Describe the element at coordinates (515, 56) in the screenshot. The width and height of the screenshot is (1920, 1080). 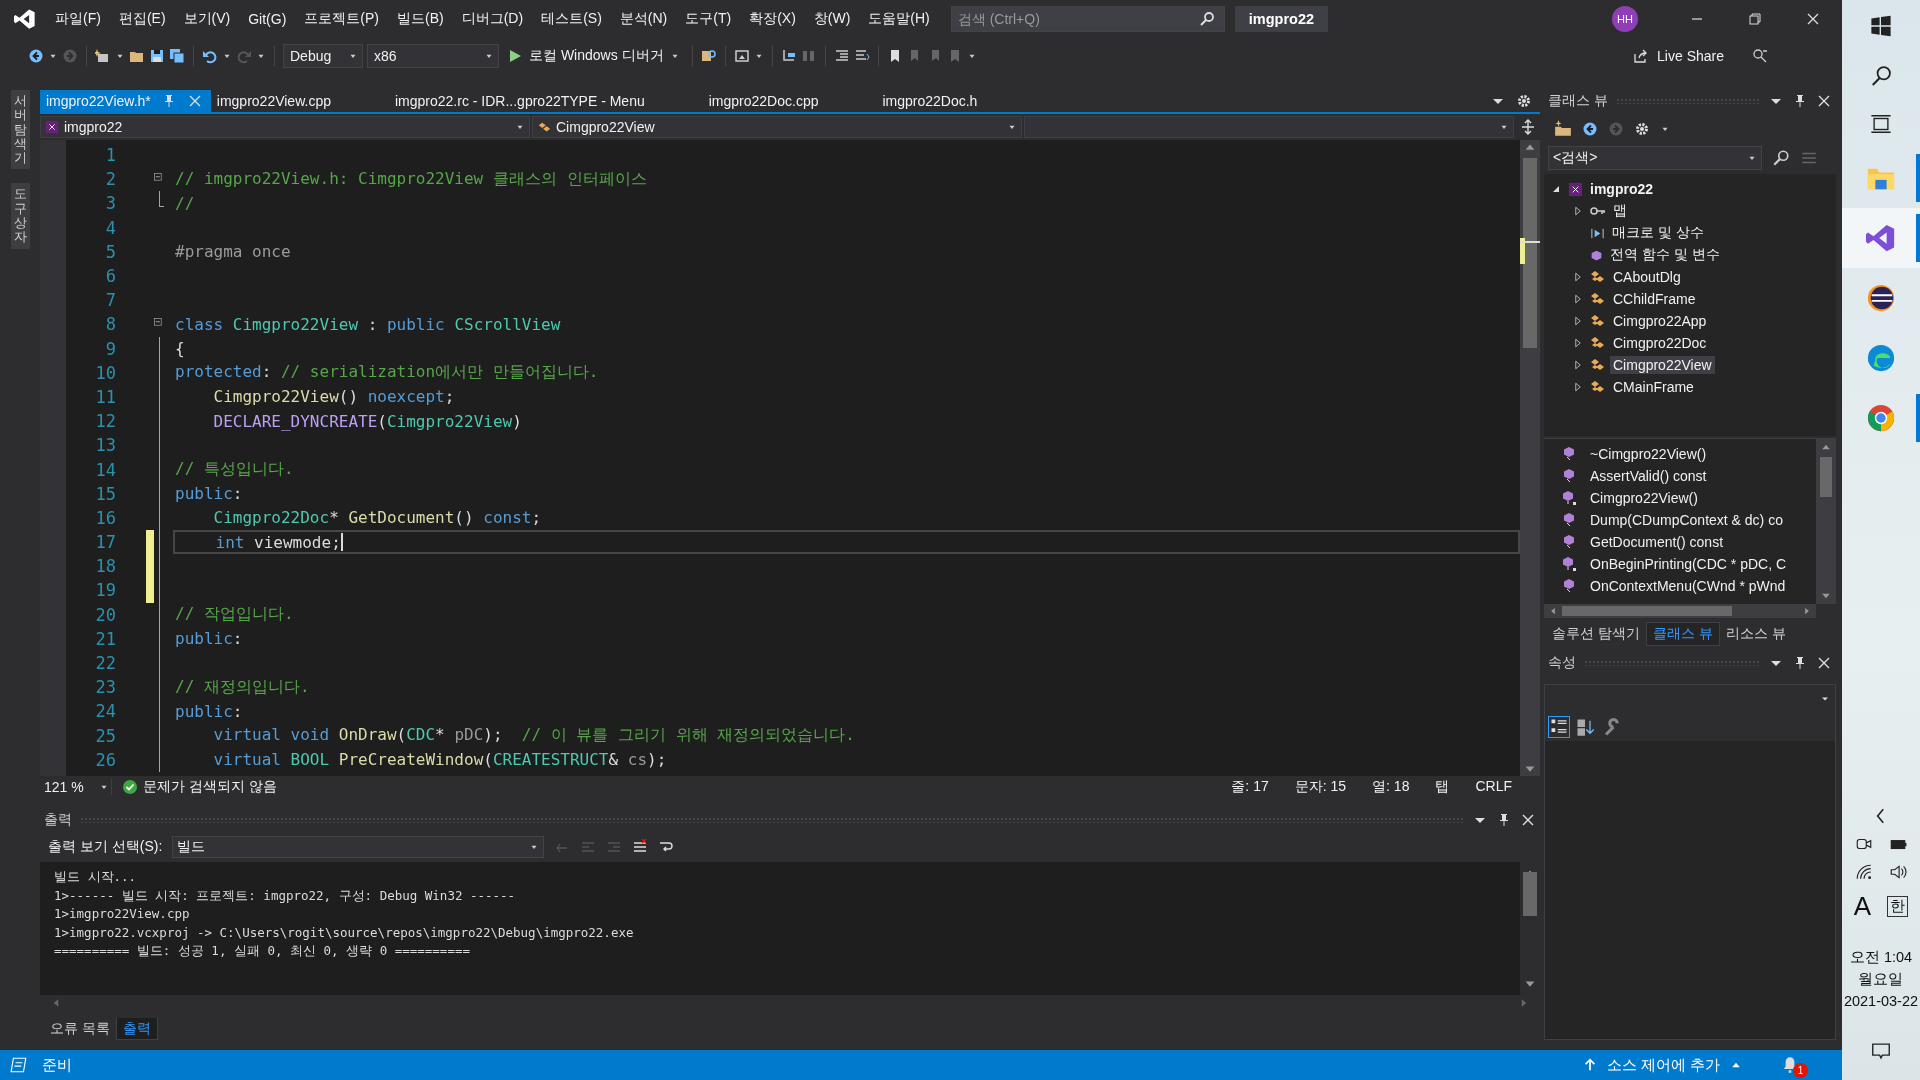
I see `play-icon` at that location.